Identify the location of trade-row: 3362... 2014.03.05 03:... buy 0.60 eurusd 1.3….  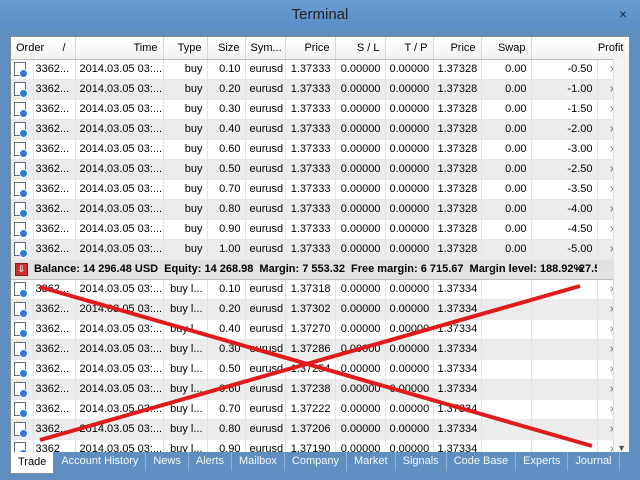
(320, 149).